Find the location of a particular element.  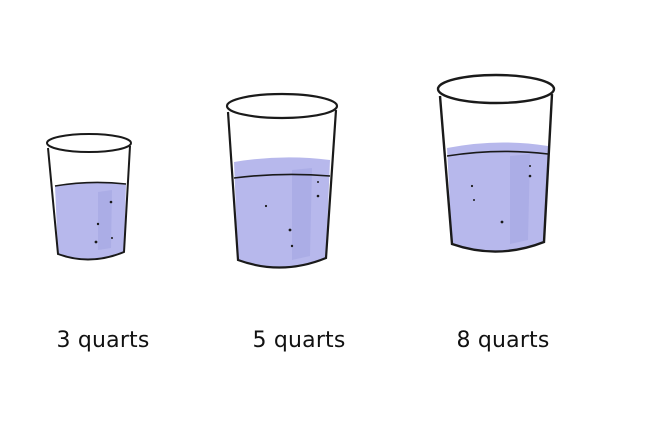

beaker-medium is located at coordinates (282, 180).